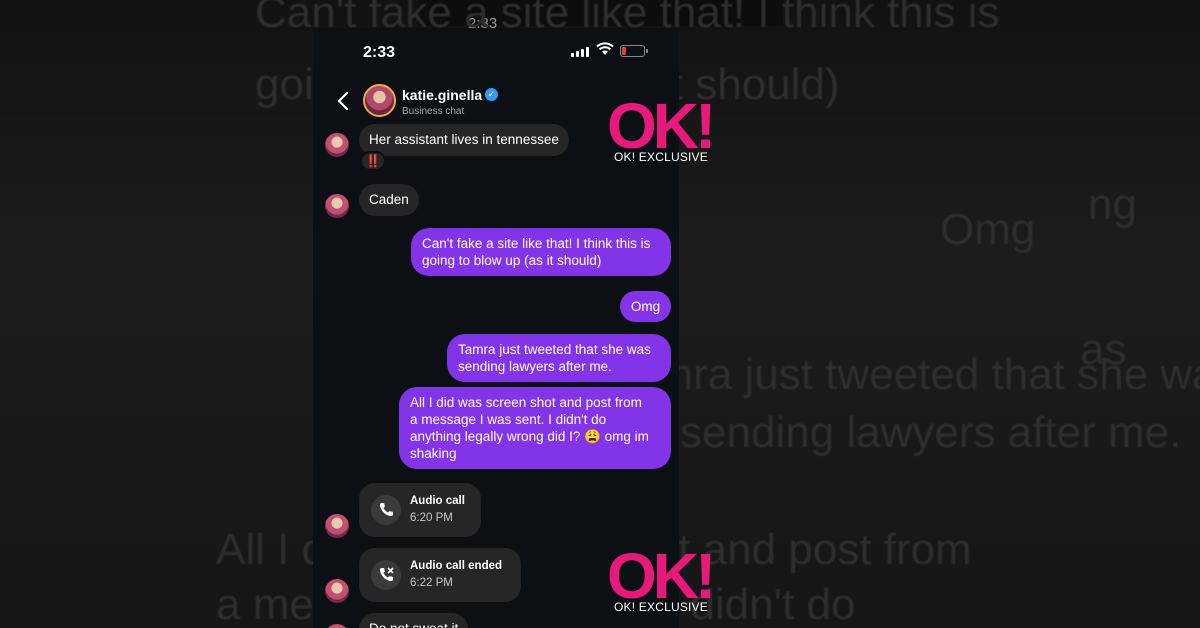 Image resolution: width=1200 pixels, height=628 pixels. What do you see at coordinates (431, 518) in the screenshot?
I see `call-time: 6:20 PM` at bounding box center [431, 518].